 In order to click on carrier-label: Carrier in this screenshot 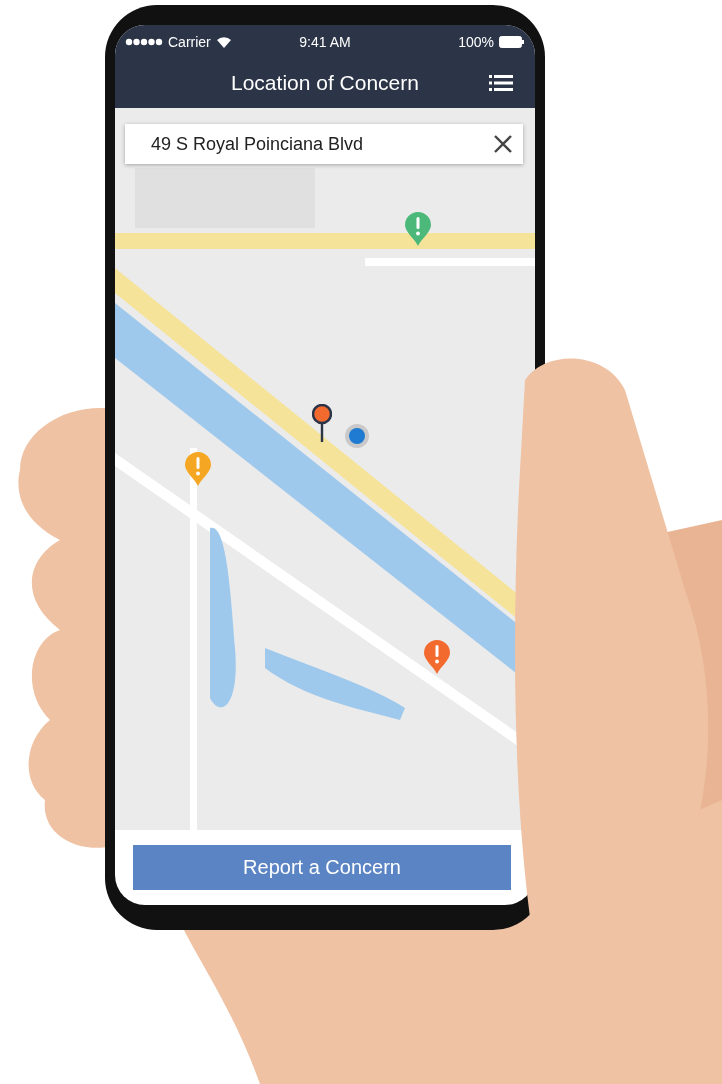, I will do `click(189, 41)`.